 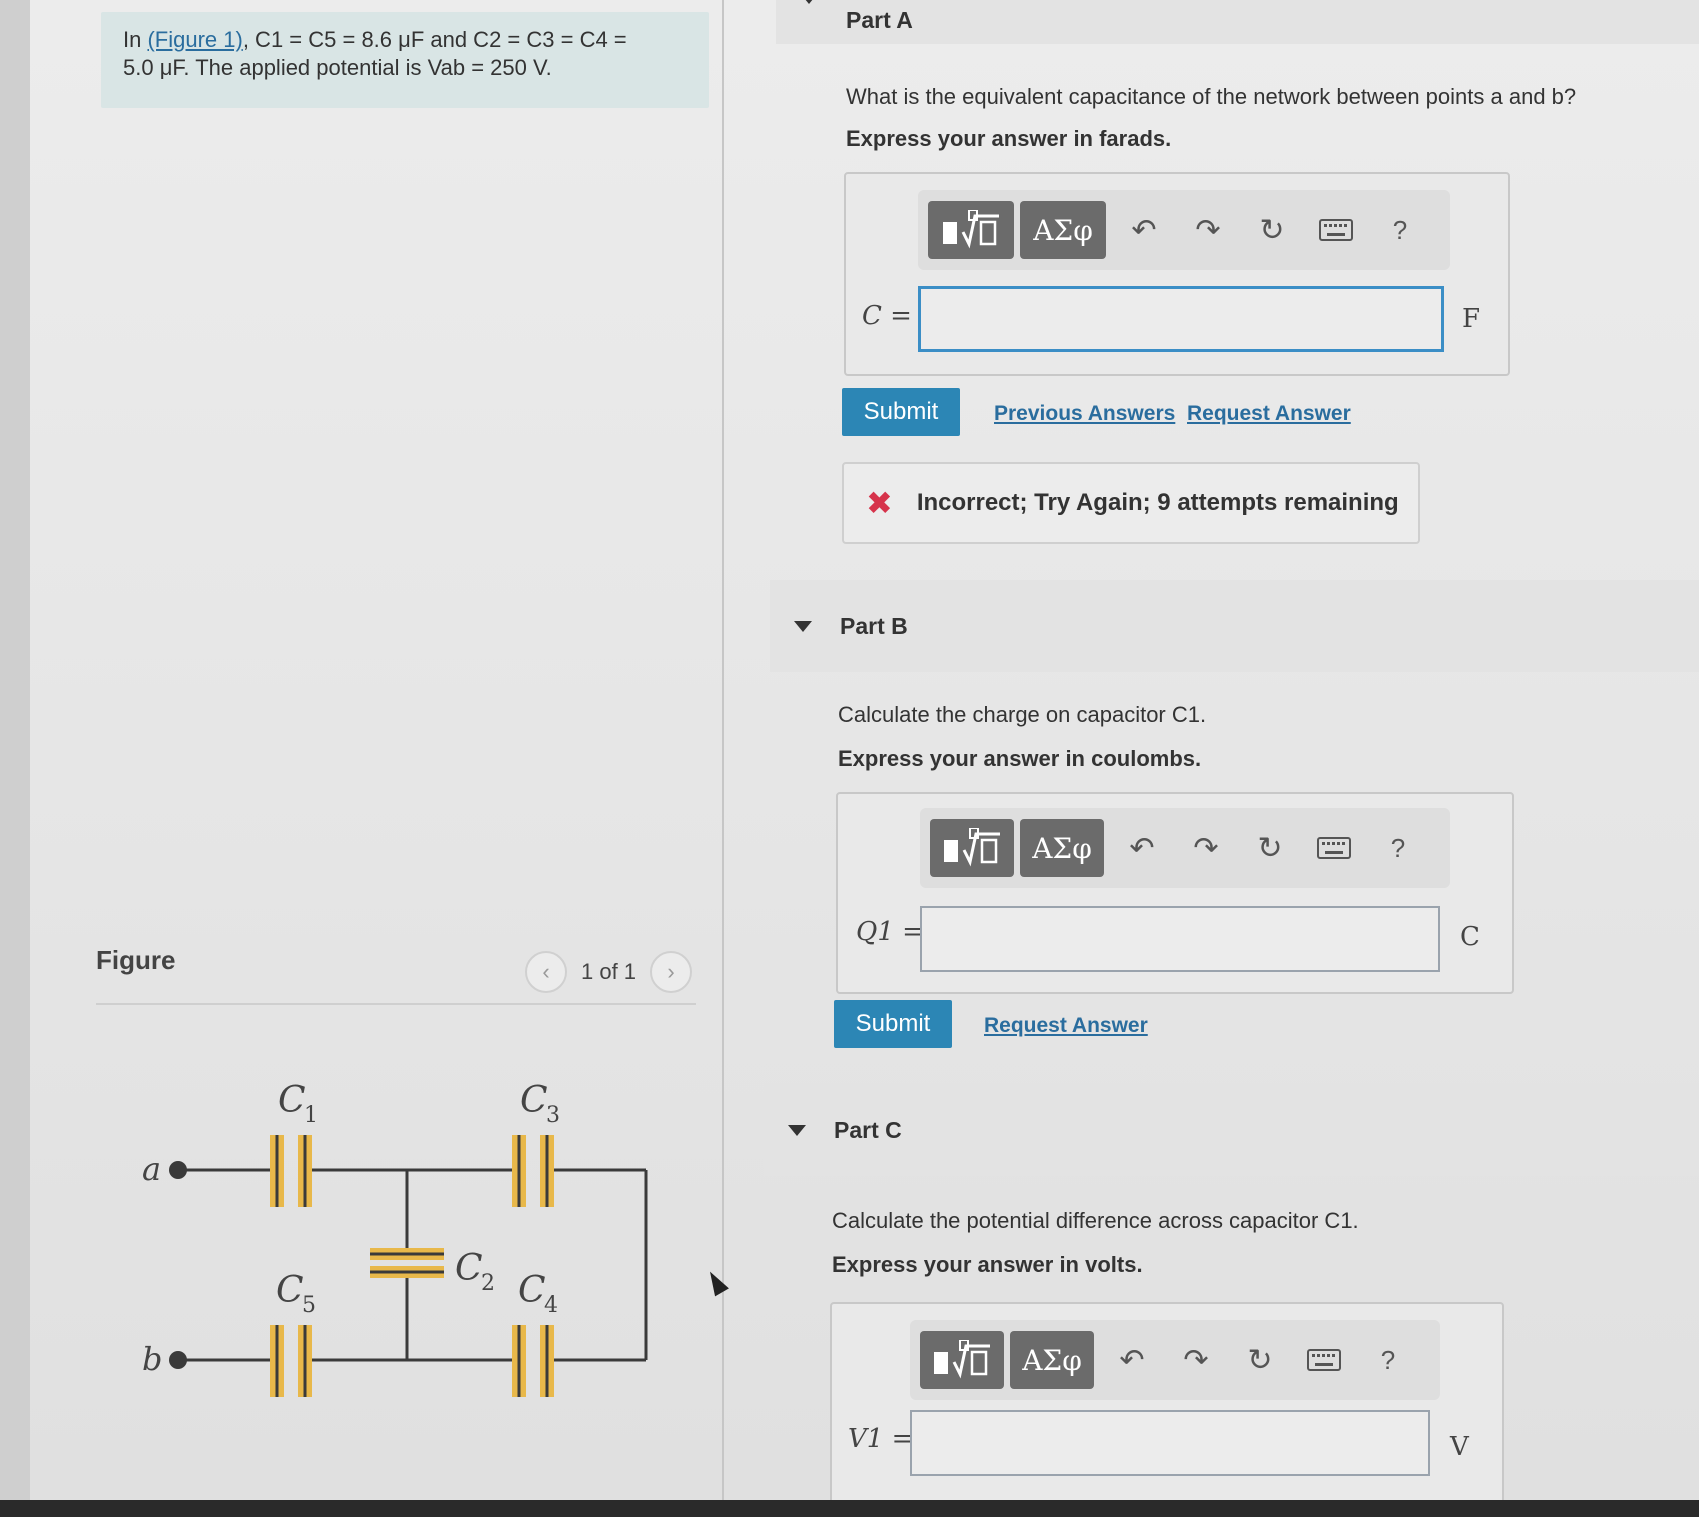 What do you see at coordinates (178, 1360) in the screenshot?
I see `terminal-b` at bounding box center [178, 1360].